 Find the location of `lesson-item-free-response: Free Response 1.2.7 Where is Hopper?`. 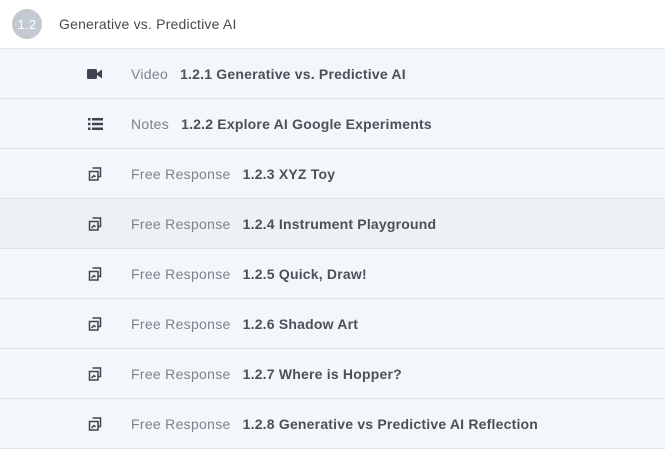

lesson-item-free-response: Free Response 1.2.7 Where is Hopper? is located at coordinates (332, 374).